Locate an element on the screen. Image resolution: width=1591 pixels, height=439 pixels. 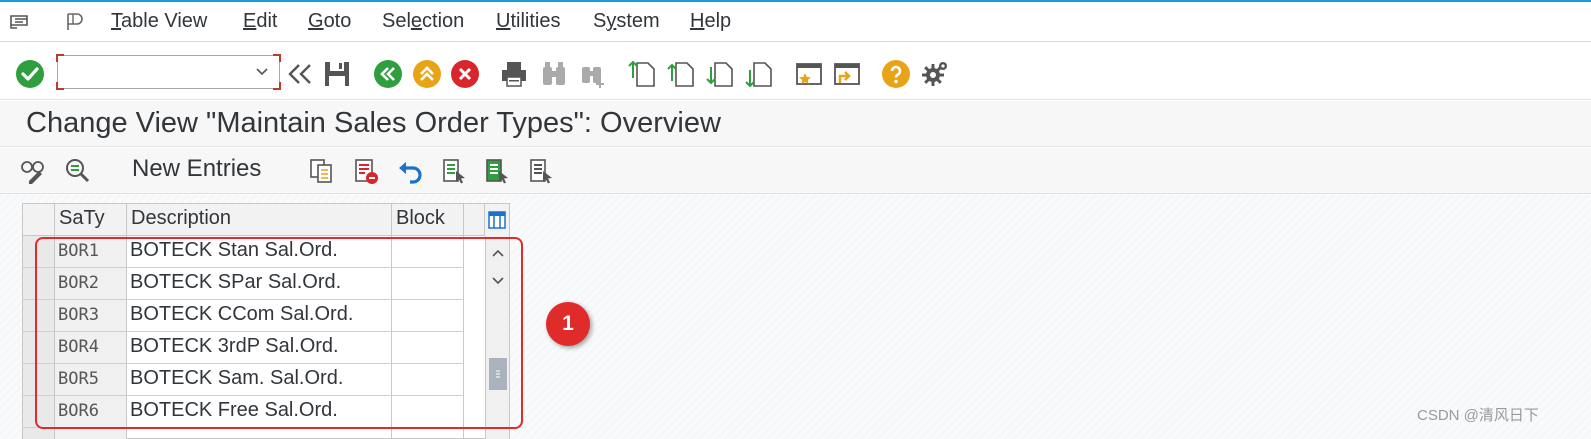
new-entries-button: New Entries is located at coordinates (196, 169).